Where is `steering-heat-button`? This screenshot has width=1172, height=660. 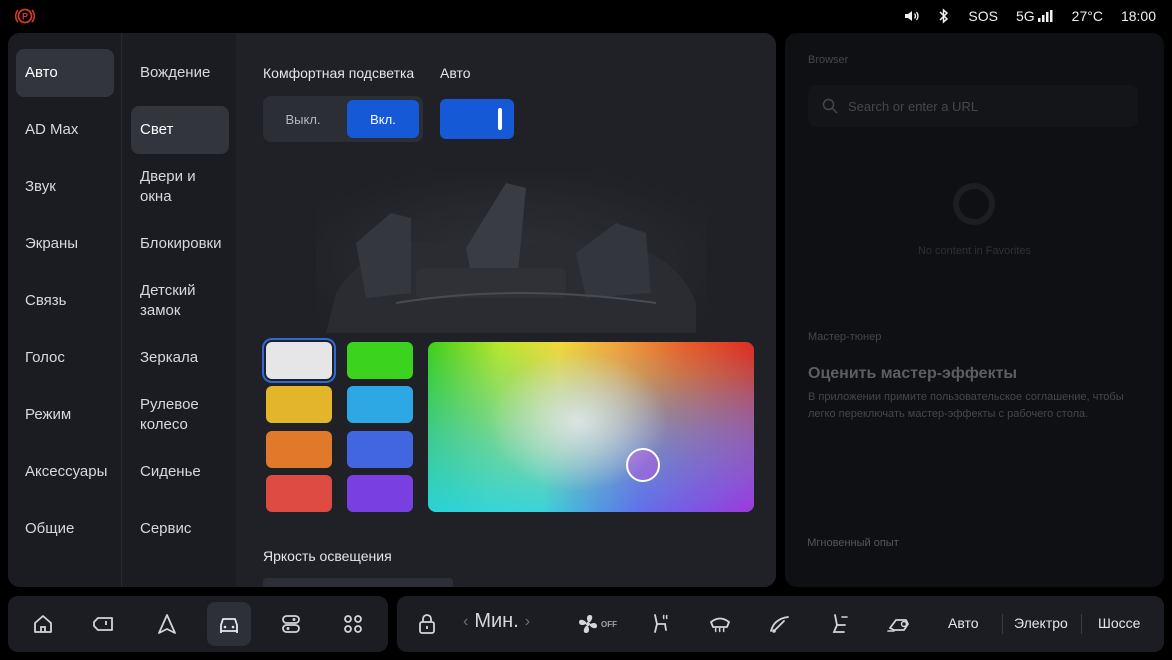 steering-heat-button is located at coordinates (780, 624).